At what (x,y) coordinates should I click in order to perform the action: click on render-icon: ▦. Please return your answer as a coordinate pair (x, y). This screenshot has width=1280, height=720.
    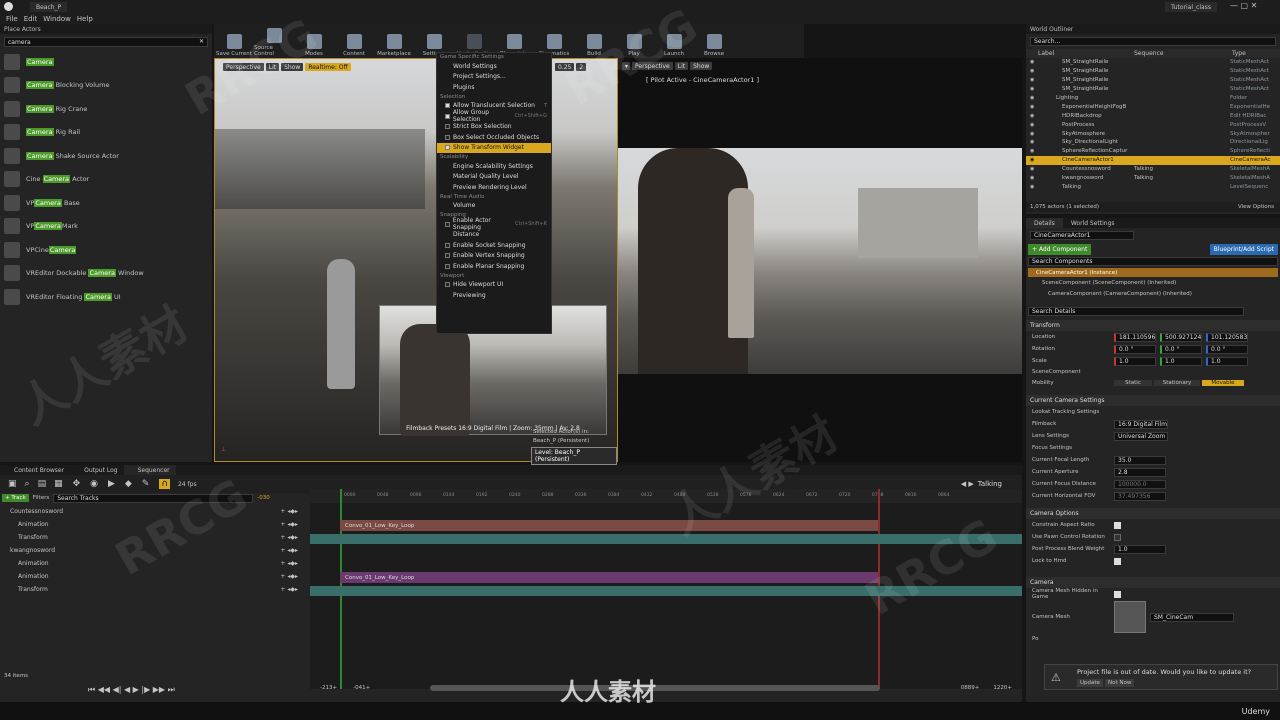
    Looking at the image, I should click on (58, 484).